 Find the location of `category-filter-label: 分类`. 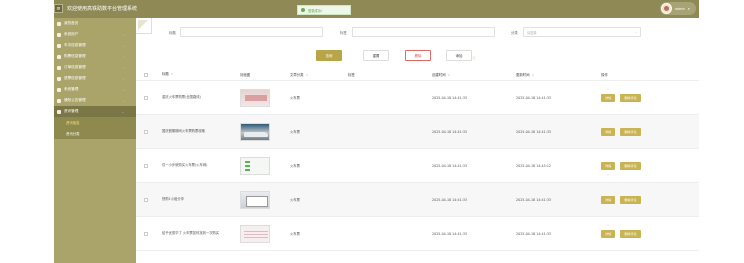

category-filter-label: 分类 is located at coordinates (514, 33).